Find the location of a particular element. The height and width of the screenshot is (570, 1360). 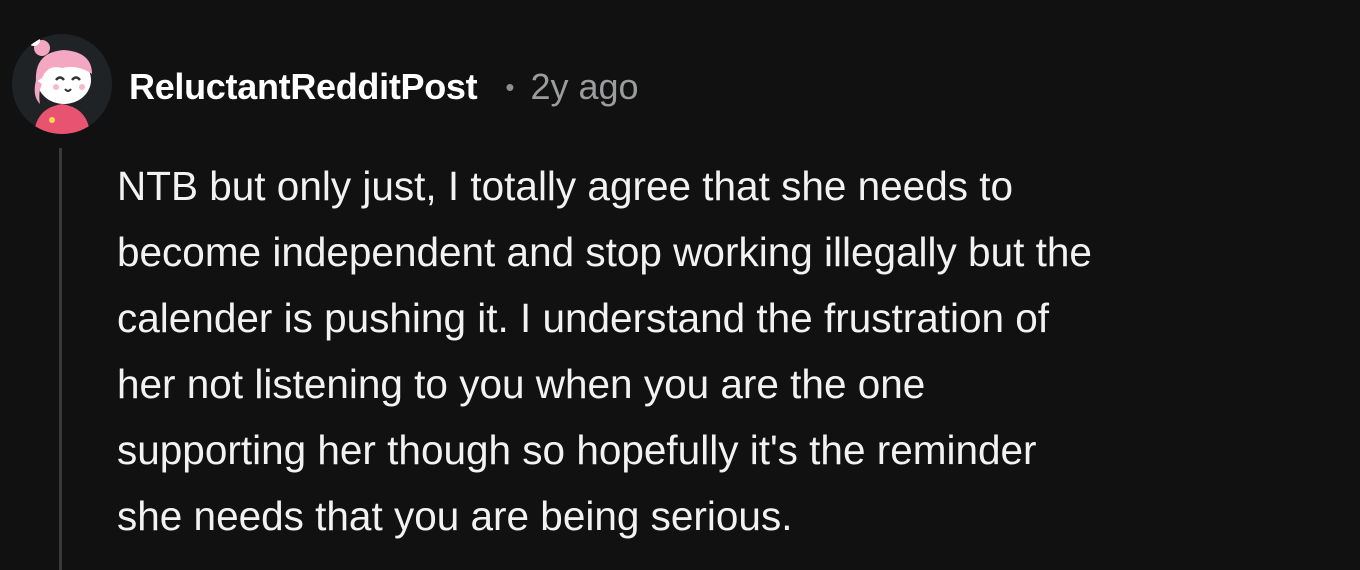

avatar is located at coordinates (62, 84).